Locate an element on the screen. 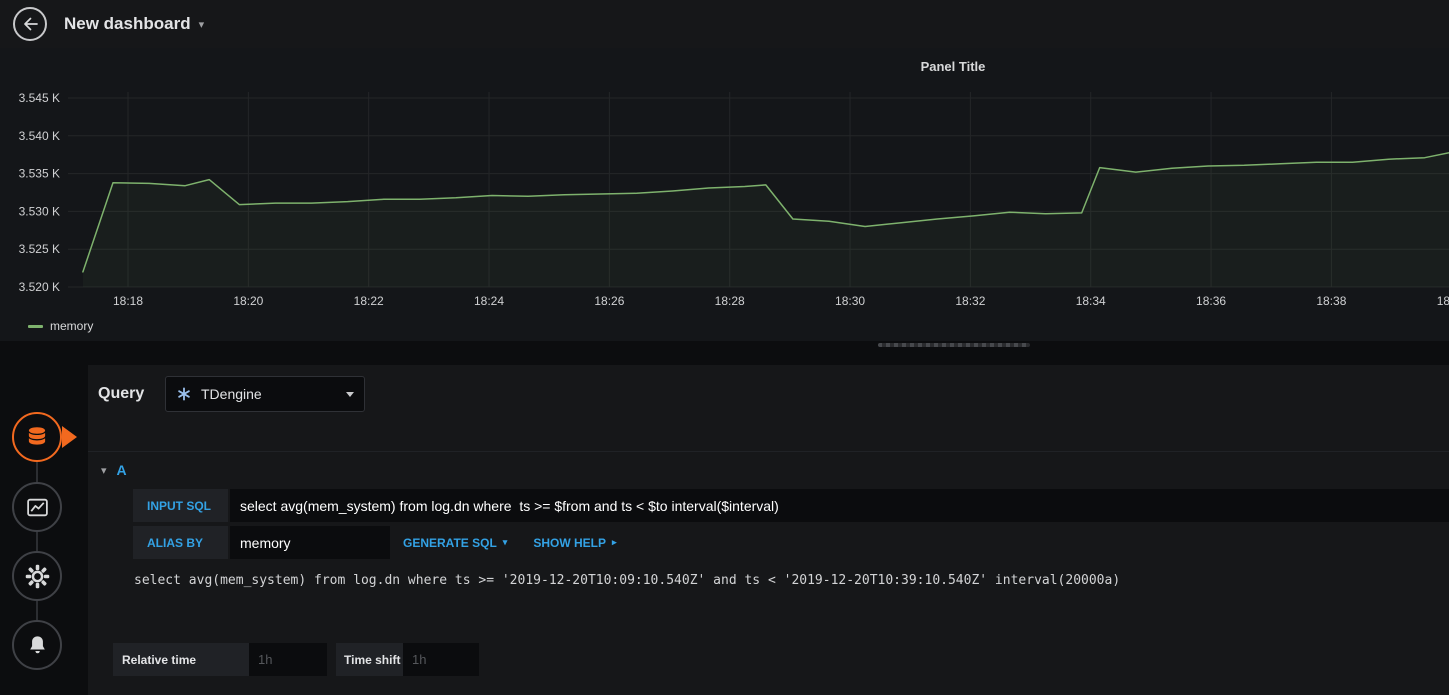 This screenshot has height=695, width=1449. arrow-left-icon is located at coordinates (30, 24).